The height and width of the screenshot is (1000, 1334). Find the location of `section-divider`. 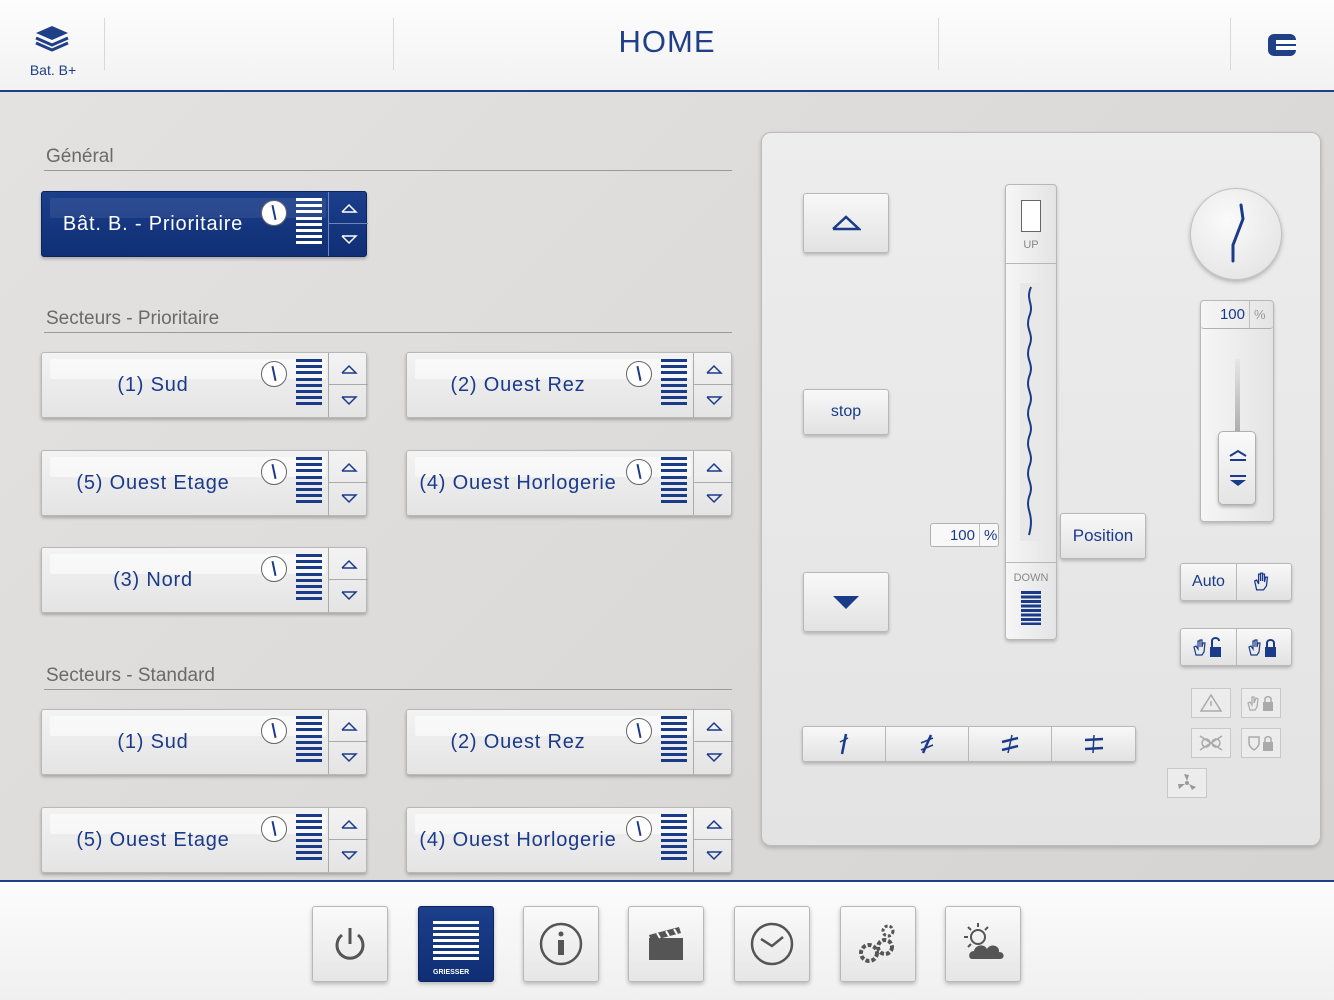

section-divider is located at coordinates (388, 170).